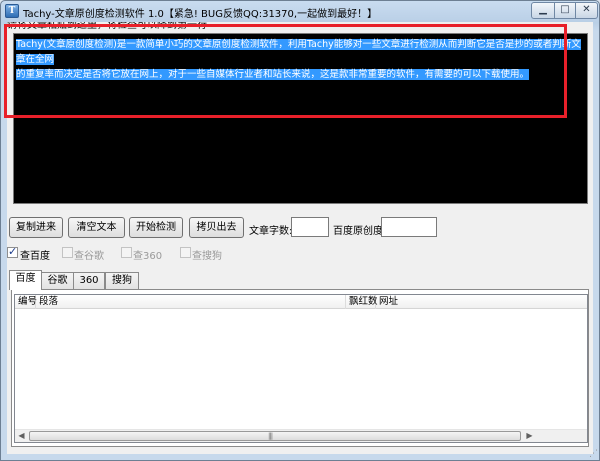 The image size is (600, 461). What do you see at coordinates (21, 436) in the screenshot?
I see `scroll-left-icon: ◀` at bounding box center [21, 436].